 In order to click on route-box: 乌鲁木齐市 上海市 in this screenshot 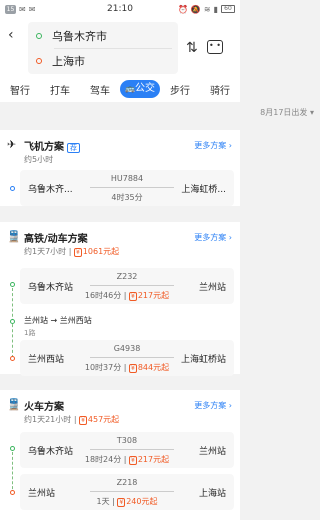, I will do `click(103, 48)`.